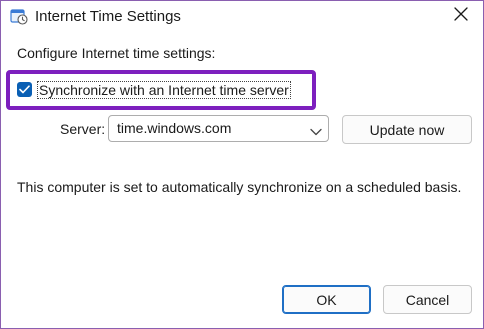  I want to click on ok-button: OK, so click(326, 299).